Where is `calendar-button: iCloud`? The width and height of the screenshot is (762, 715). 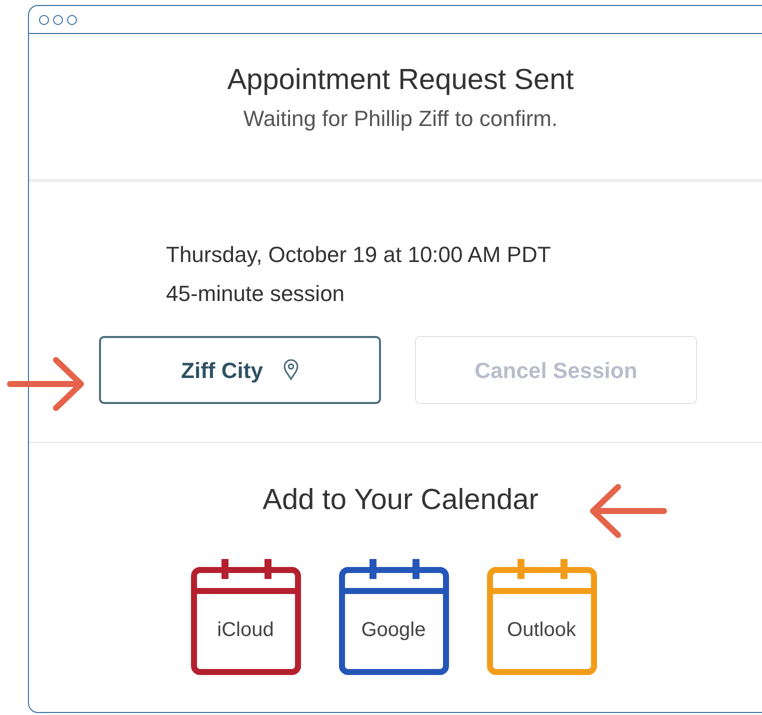 calendar-button: iCloud is located at coordinates (245, 616).